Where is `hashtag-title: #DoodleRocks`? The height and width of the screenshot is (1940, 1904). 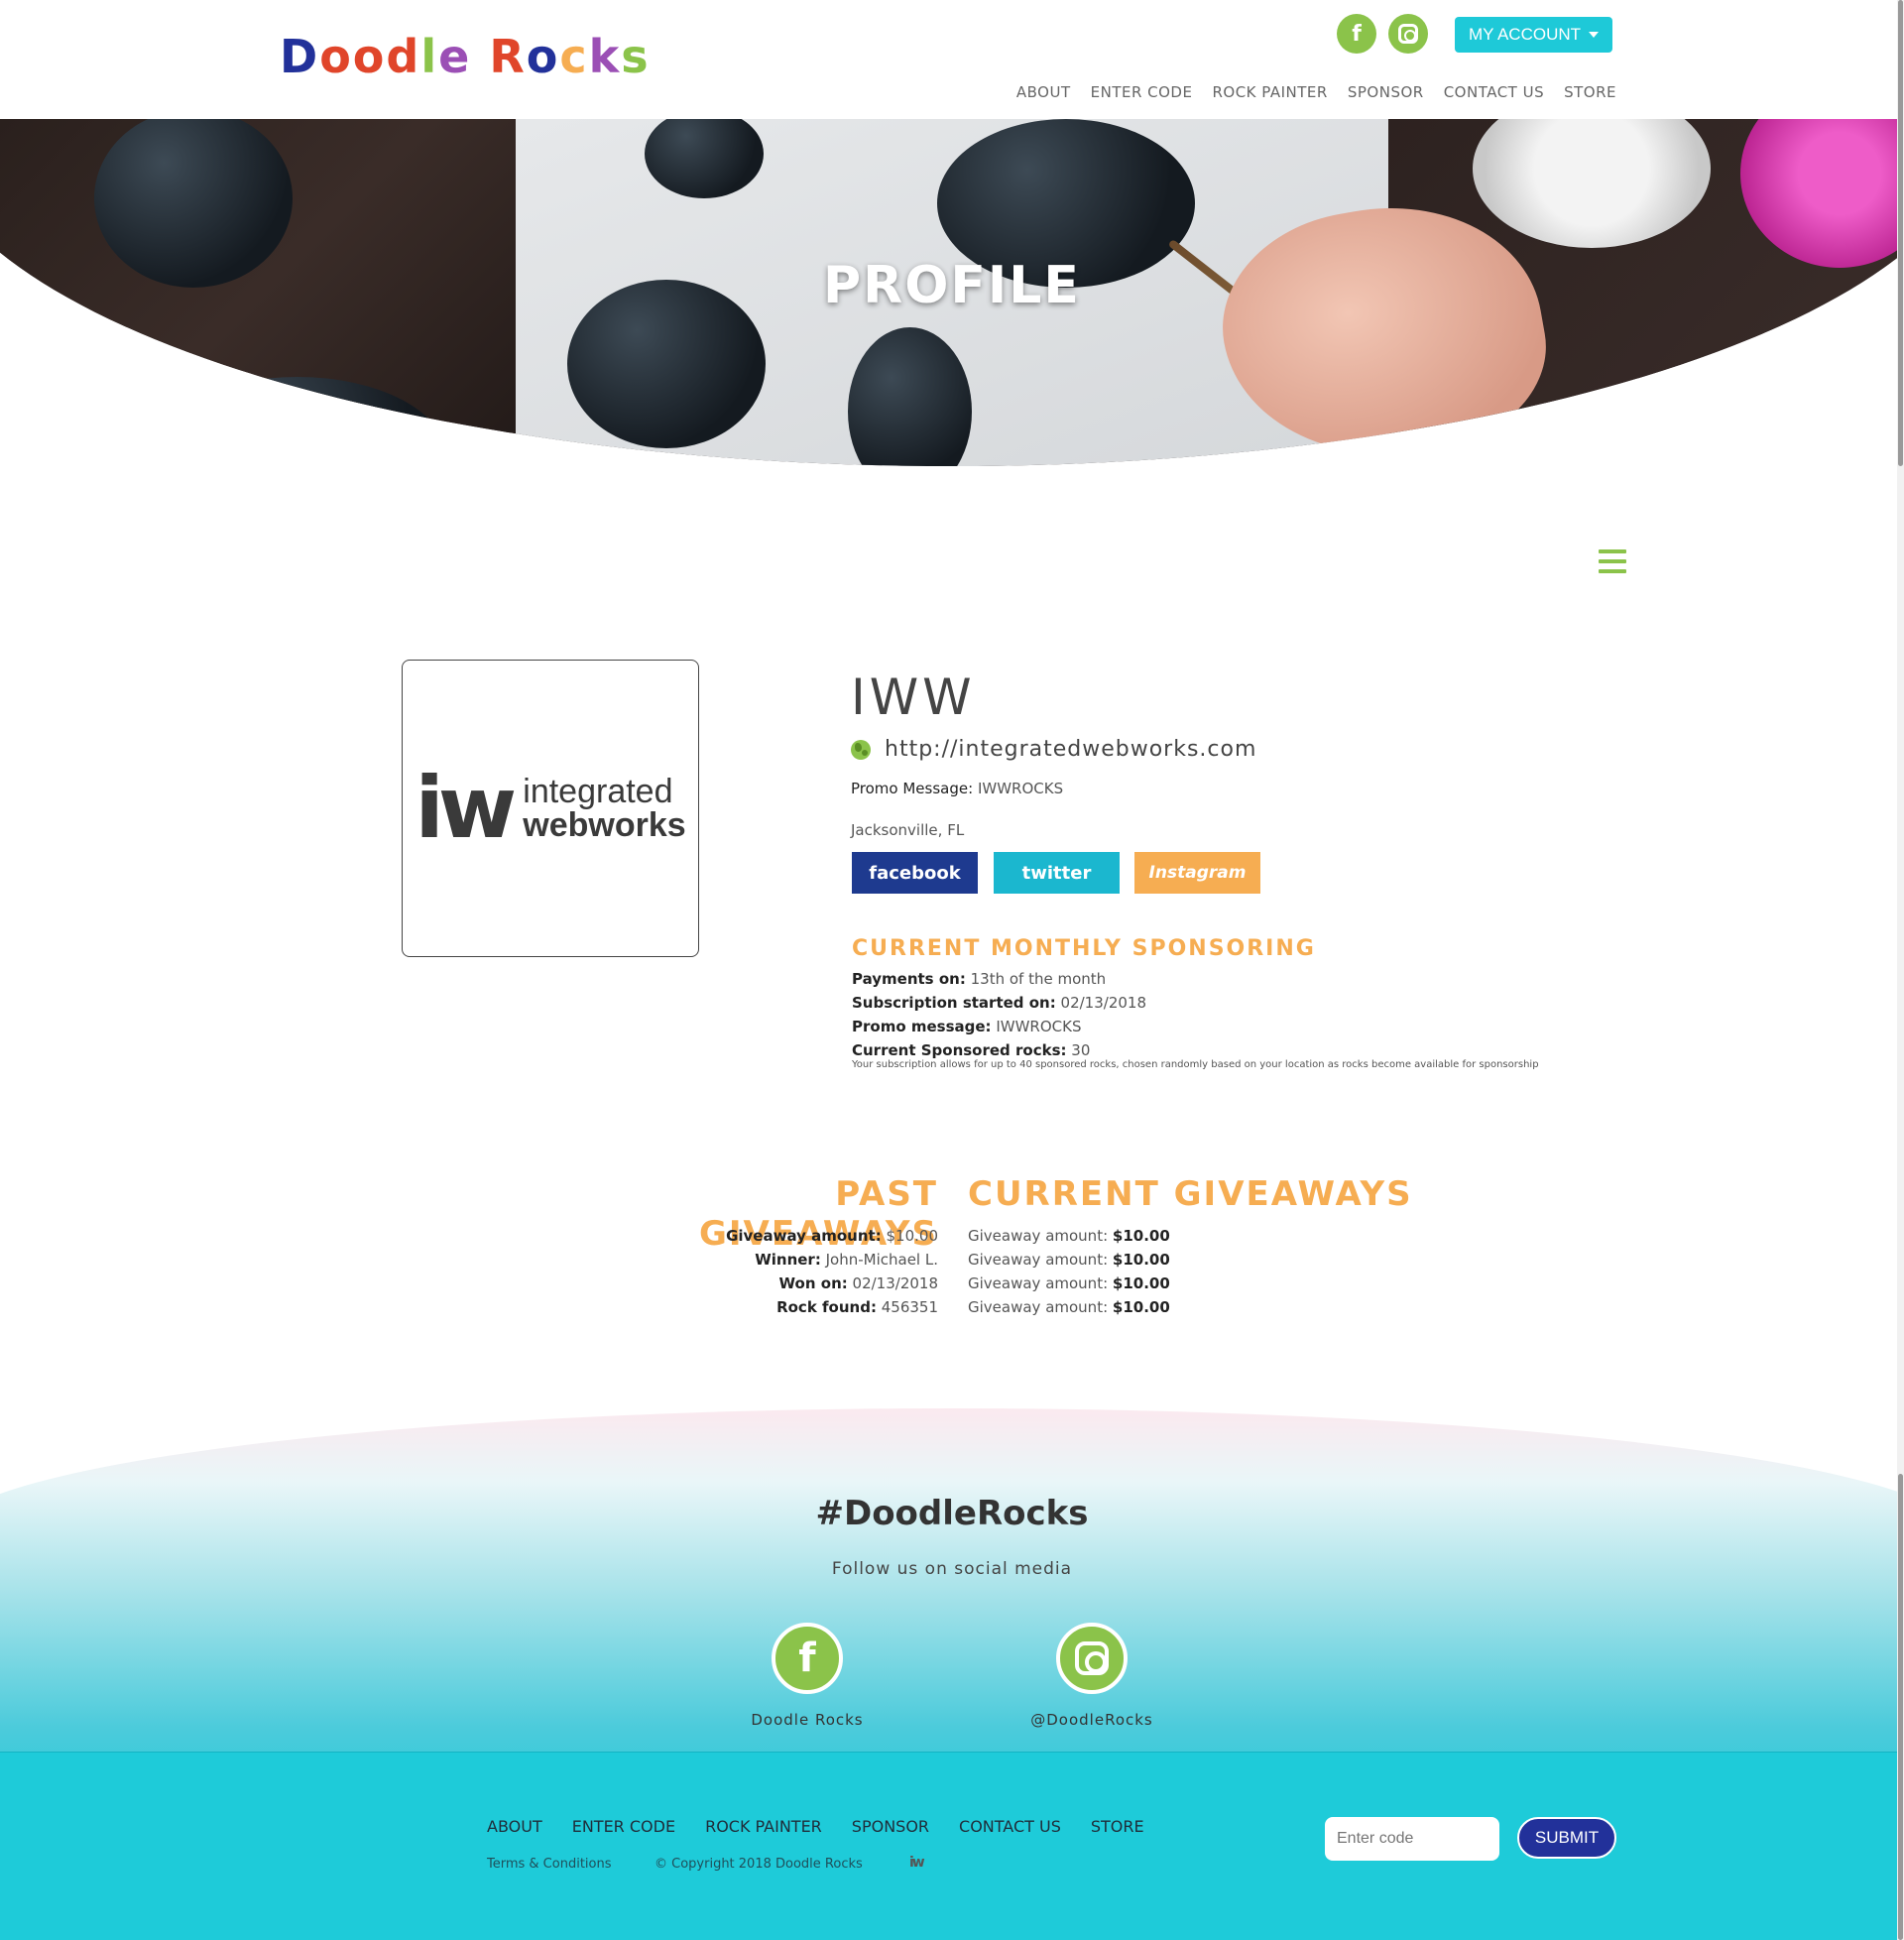
hashtag-title: #DoodleRocks is located at coordinates (952, 1513).